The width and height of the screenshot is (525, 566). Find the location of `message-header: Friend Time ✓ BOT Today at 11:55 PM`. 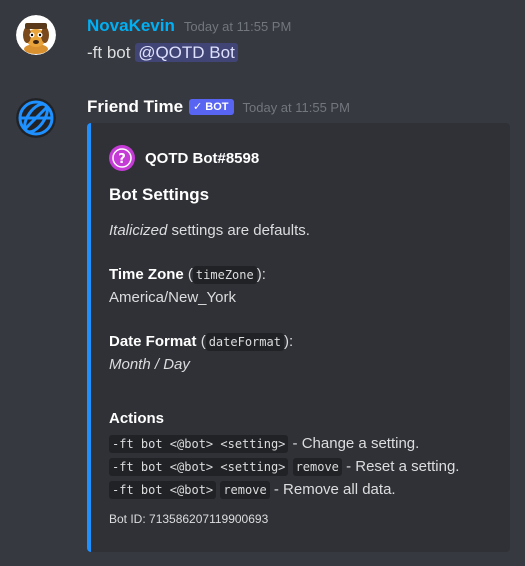

message-header: Friend Time ✓ BOT Today at 11:55 PM is located at coordinates (218, 107).